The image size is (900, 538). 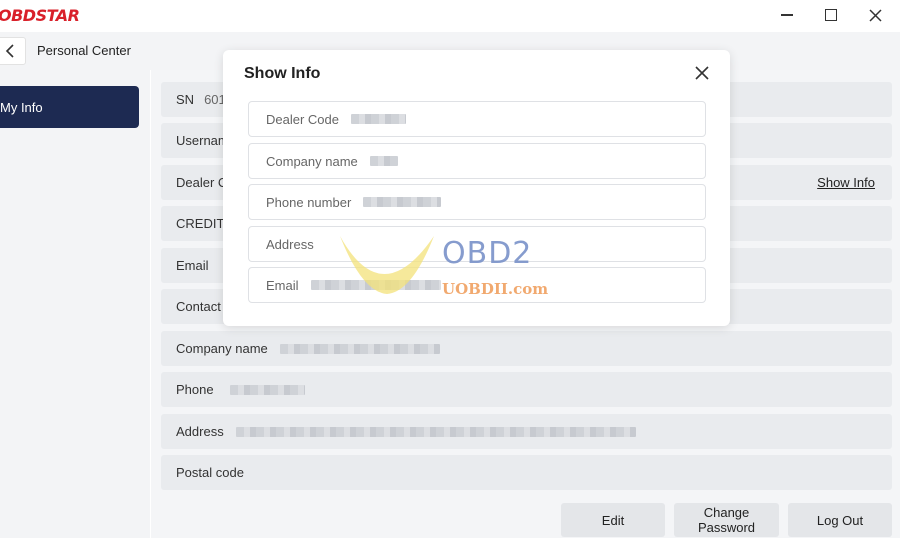 What do you see at coordinates (210, 472) in the screenshot?
I see `row-label: Postal code` at bounding box center [210, 472].